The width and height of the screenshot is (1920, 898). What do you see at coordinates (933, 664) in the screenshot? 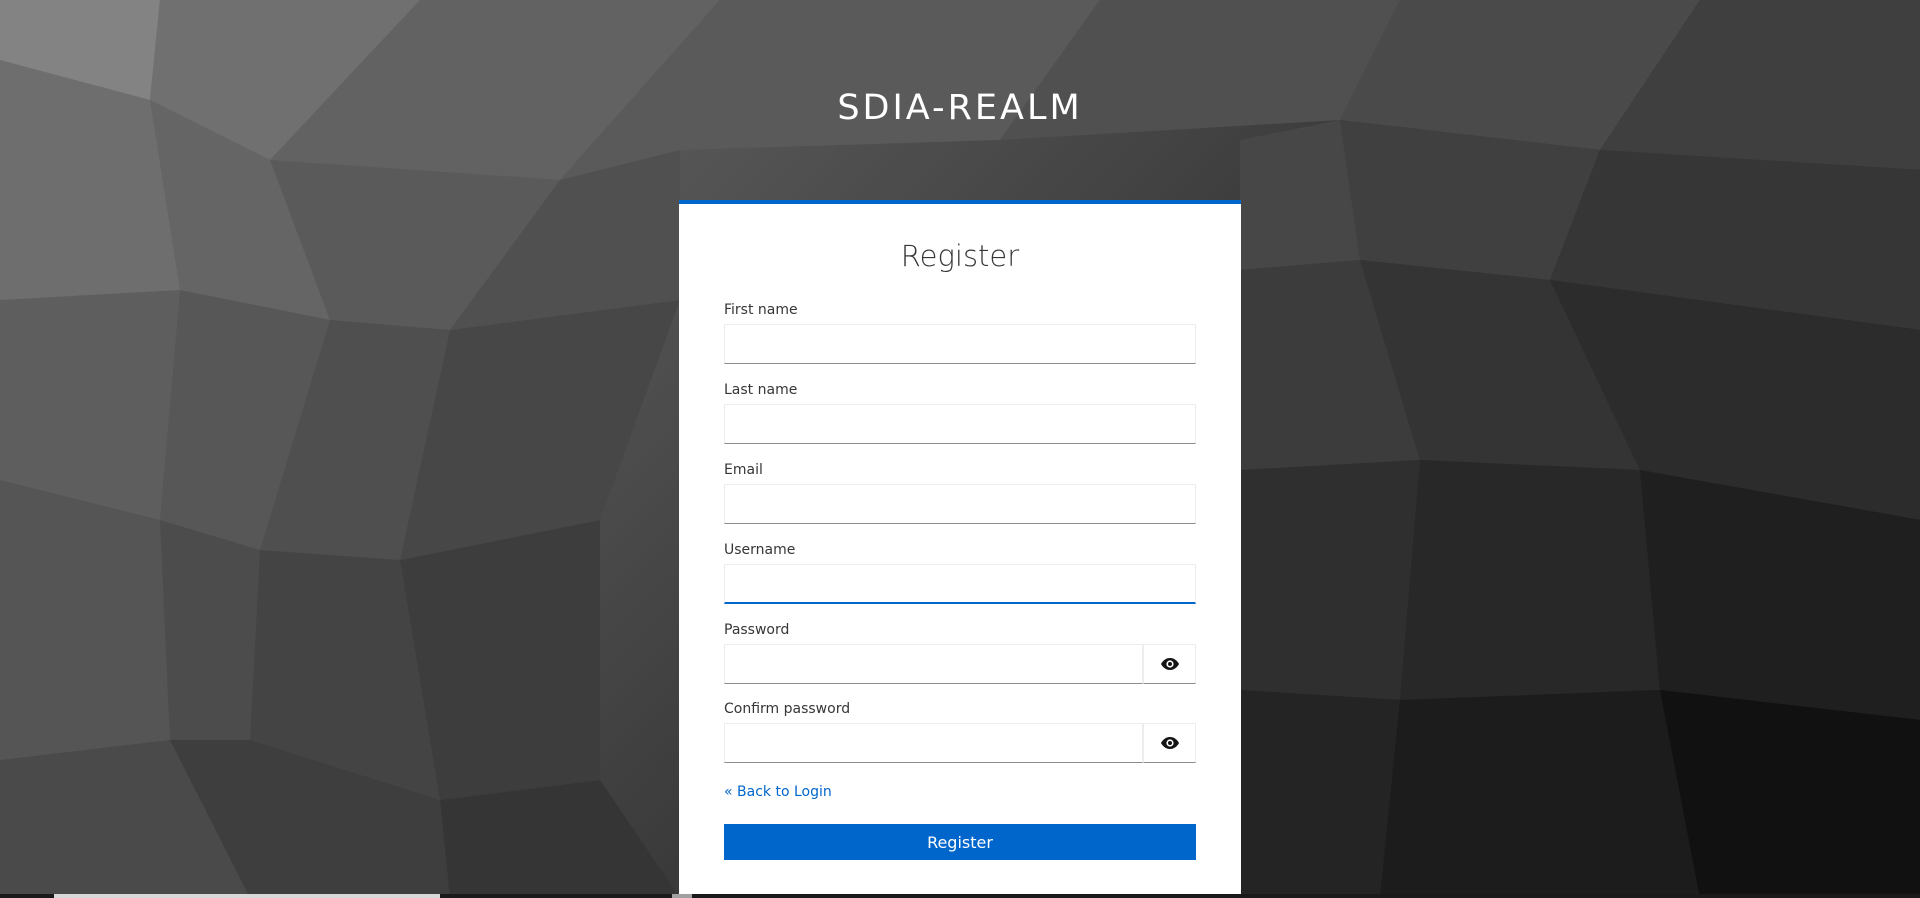
I see `password-input` at bounding box center [933, 664].